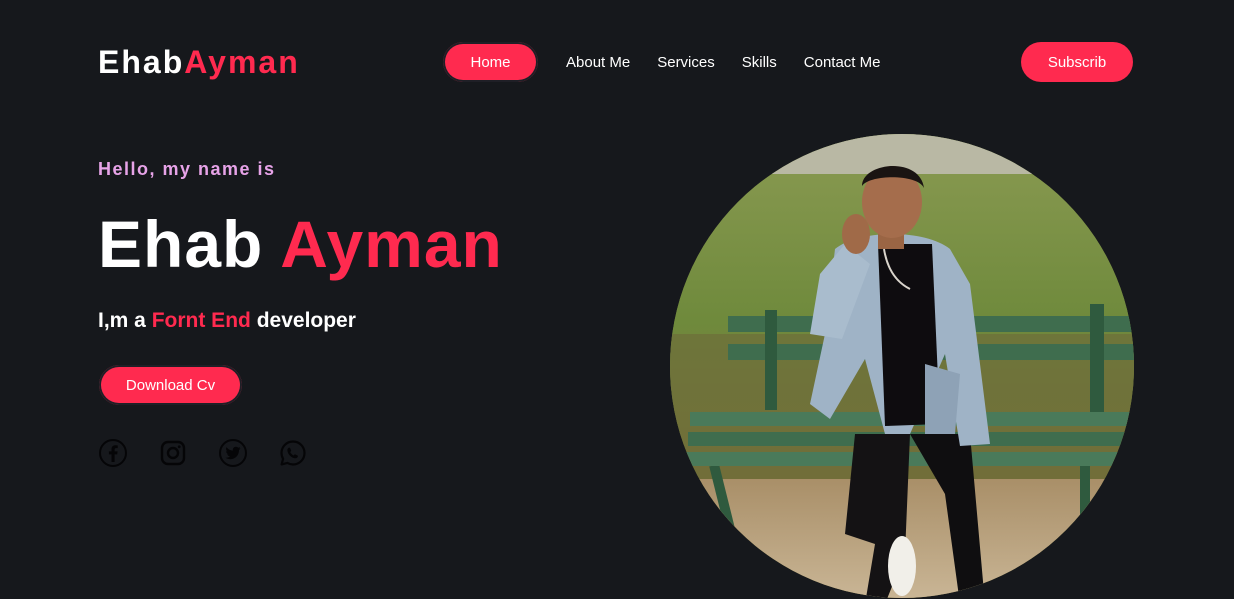  Describe the element at coordinates (173, 453) in the screenshot. I see `instagram-icon` at that location.